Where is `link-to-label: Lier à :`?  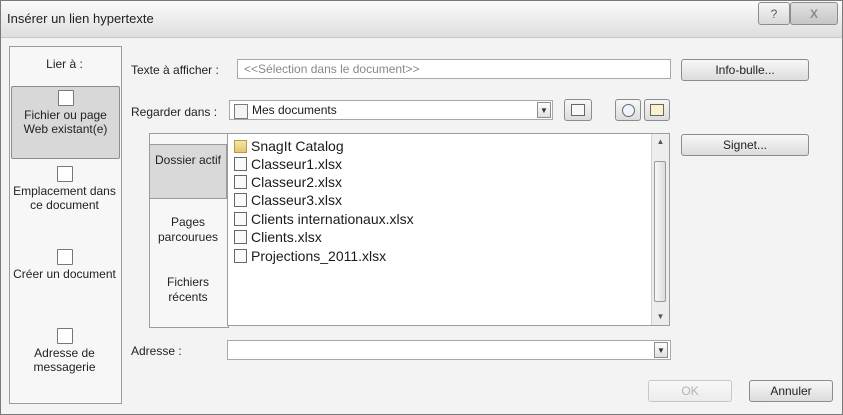
link-to-label: Lier à : is located at coordinates (64, 64).